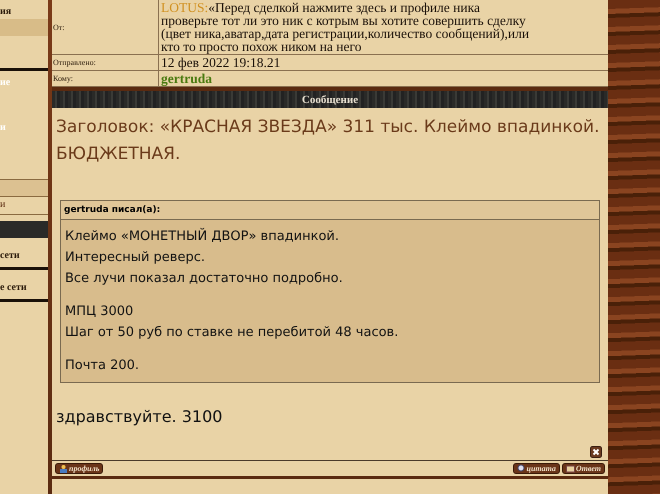  I want to click on field-label: От:, so click(105, 27).